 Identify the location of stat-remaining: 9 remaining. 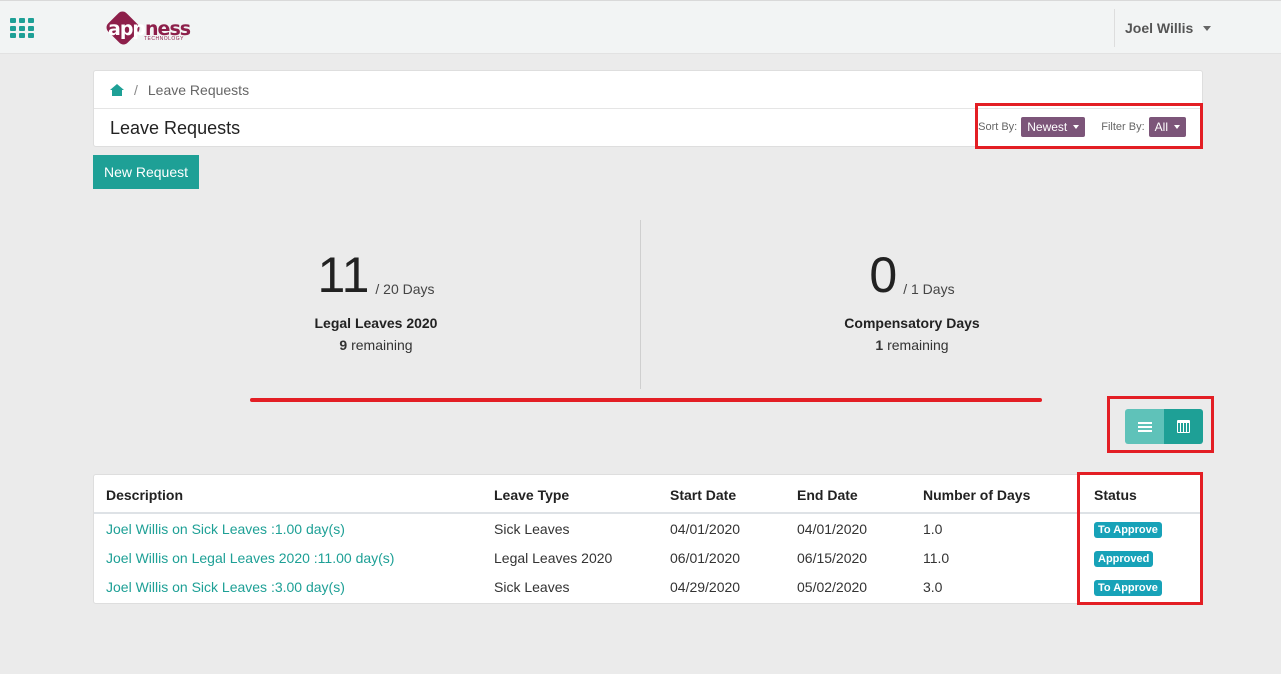
(376, 345).